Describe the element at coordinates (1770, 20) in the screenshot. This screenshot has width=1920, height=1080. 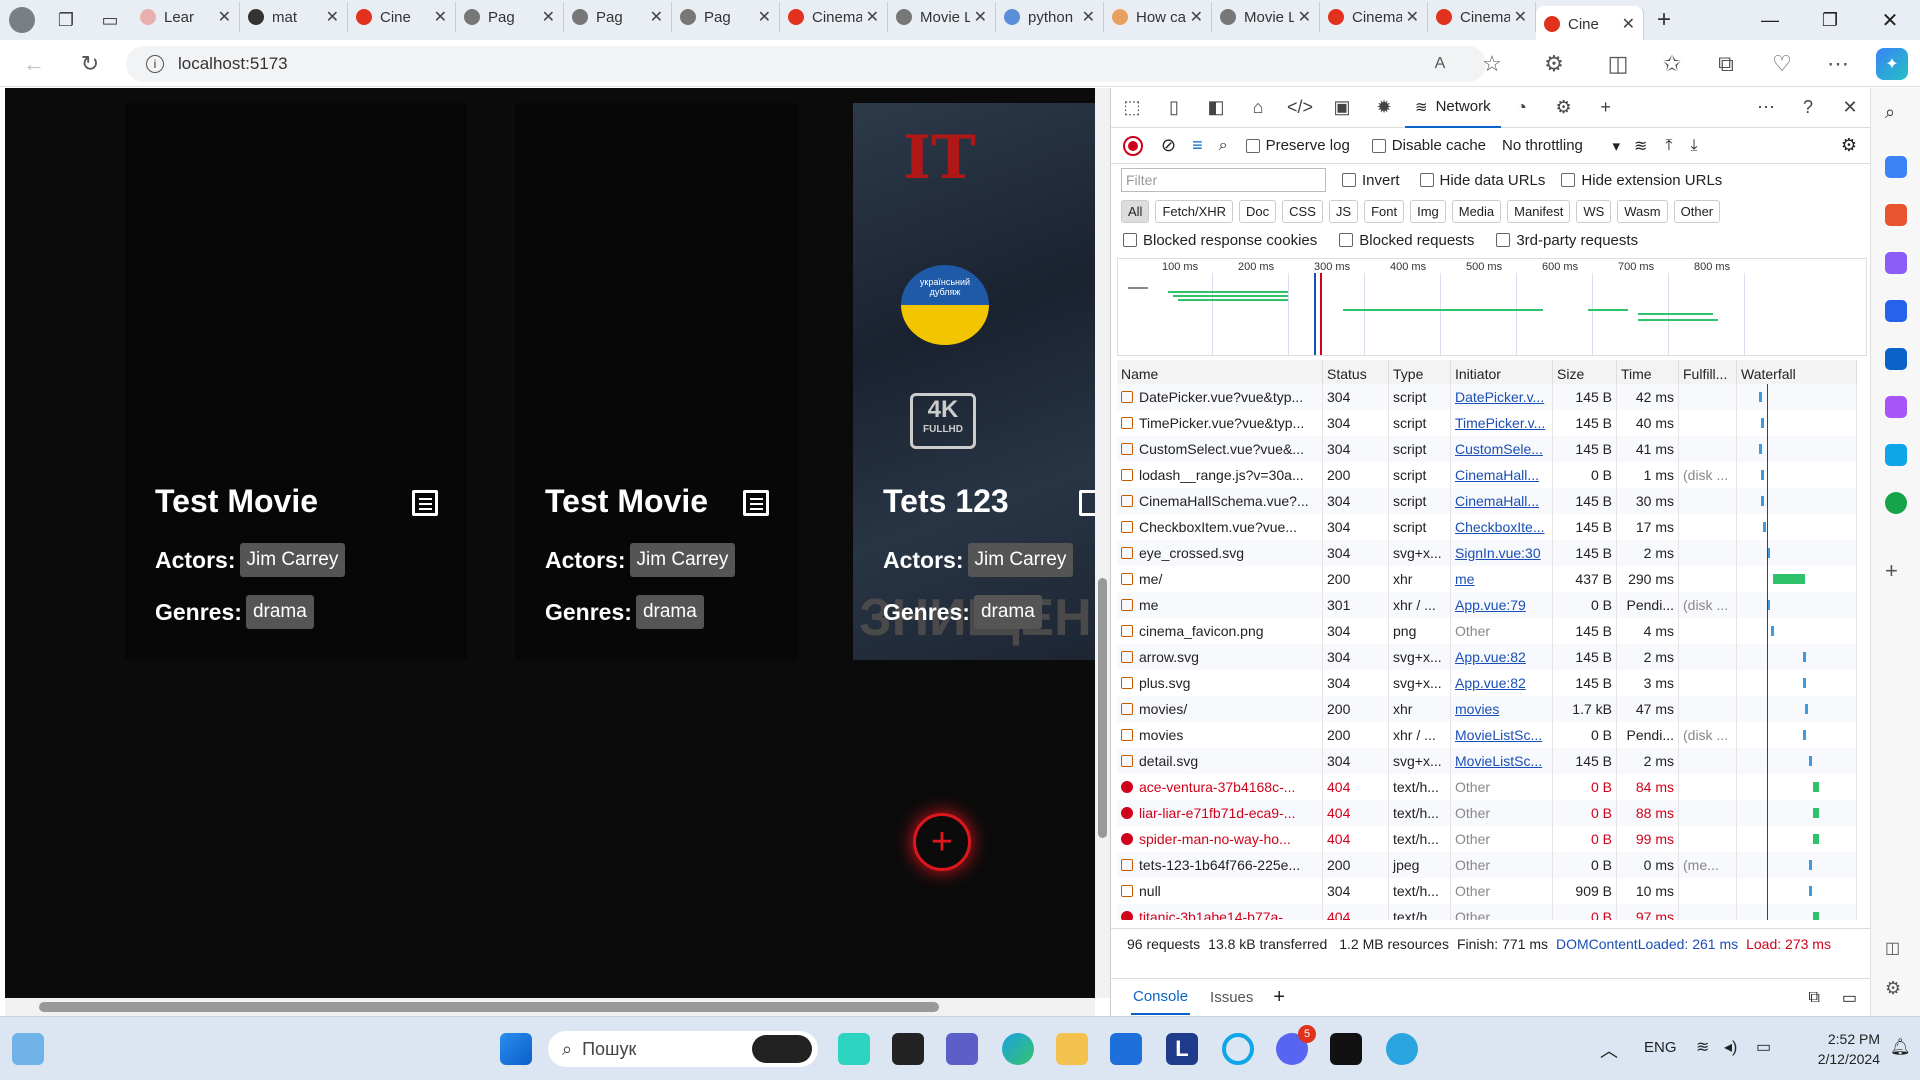
I see `minimize-button: —` at that location.